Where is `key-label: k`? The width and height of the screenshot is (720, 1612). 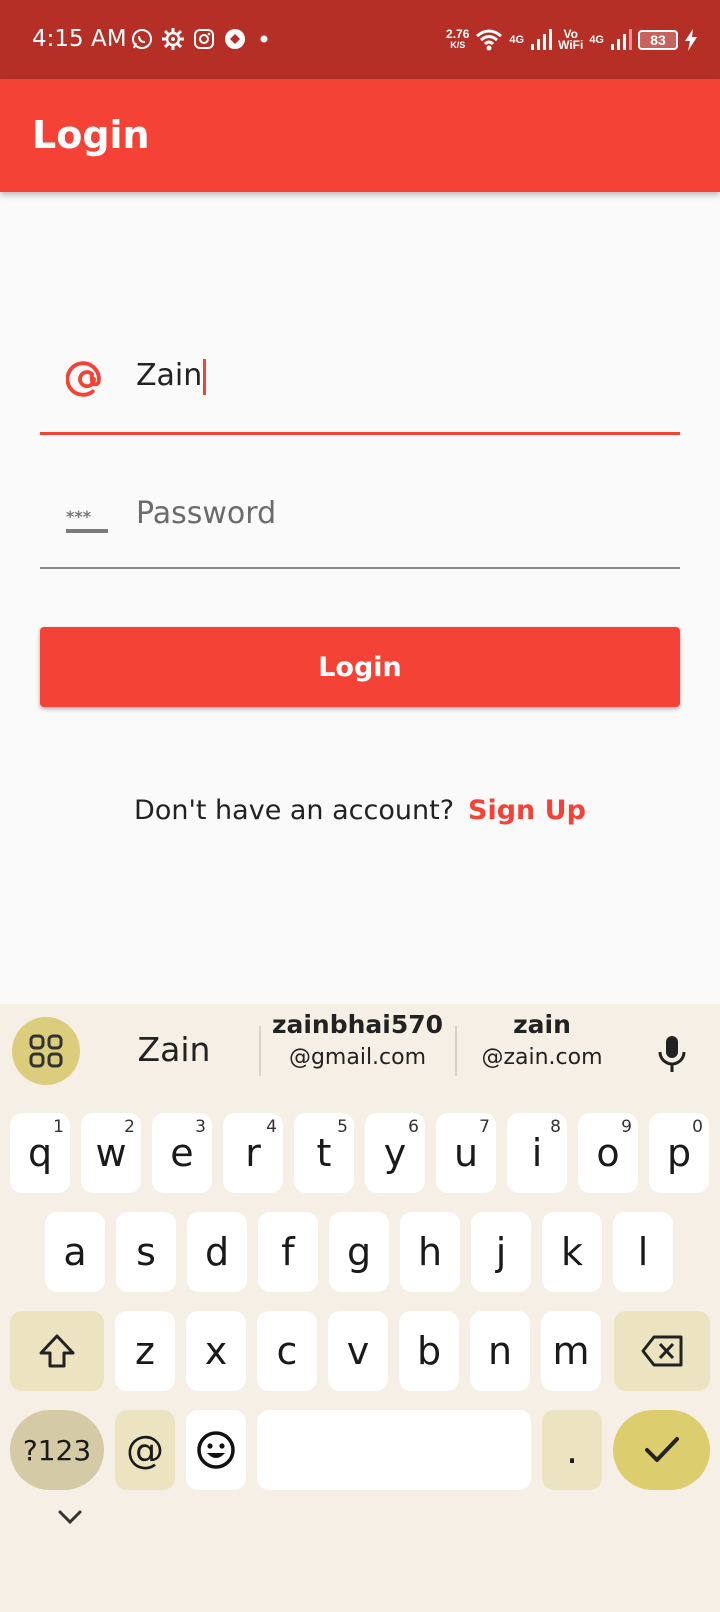 key-label: k is located at coordinates (571, 1252).